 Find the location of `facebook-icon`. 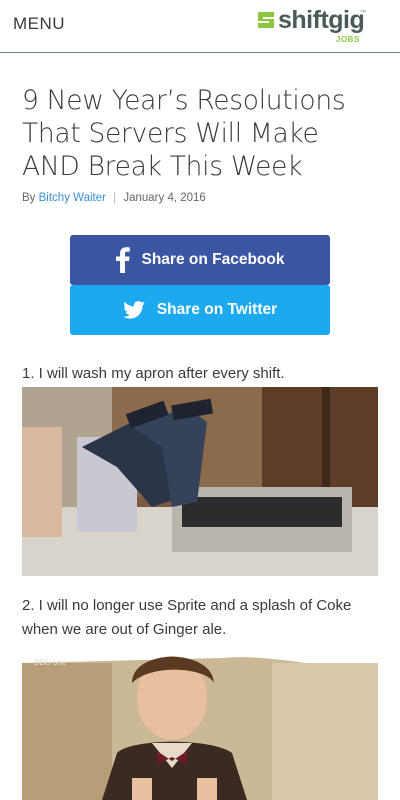

facebook-icon is located at coordinates (122, 260).